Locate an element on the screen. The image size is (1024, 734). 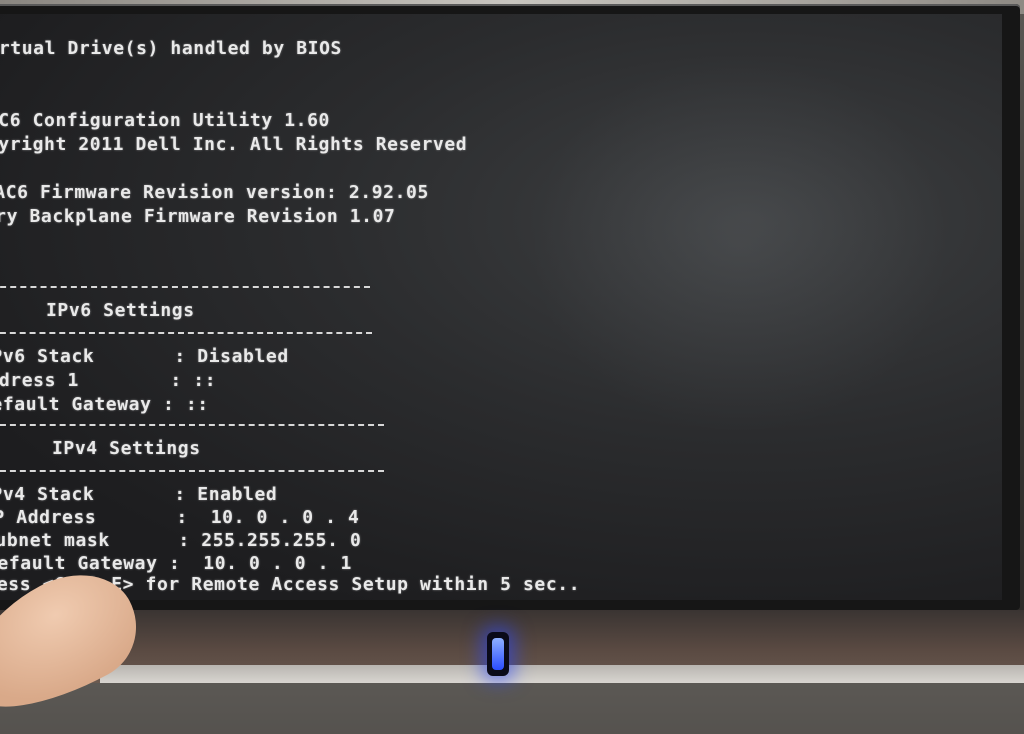
shelf-edge is located at coordinates (562, 674).